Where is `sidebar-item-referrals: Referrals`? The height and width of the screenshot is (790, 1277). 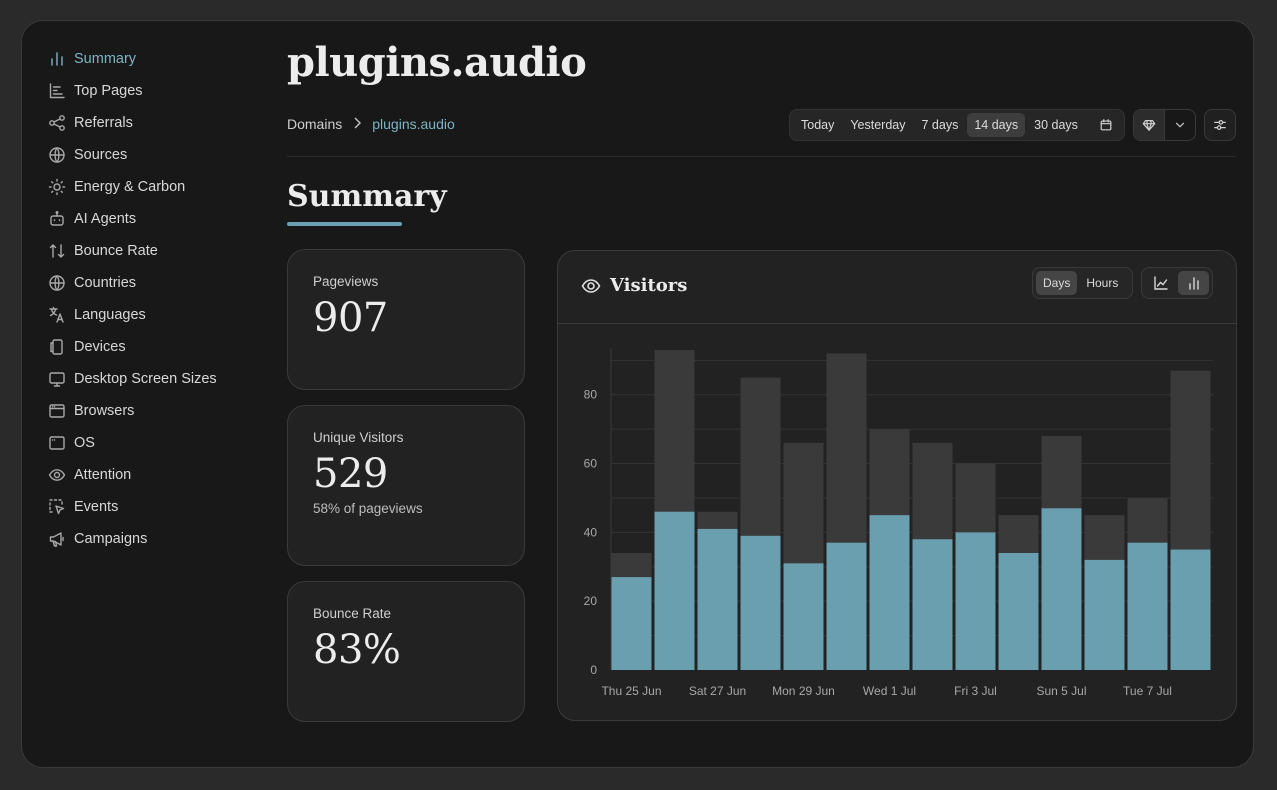
sidebar-item-referrals: Referrals is located at coordinates (153, 123).